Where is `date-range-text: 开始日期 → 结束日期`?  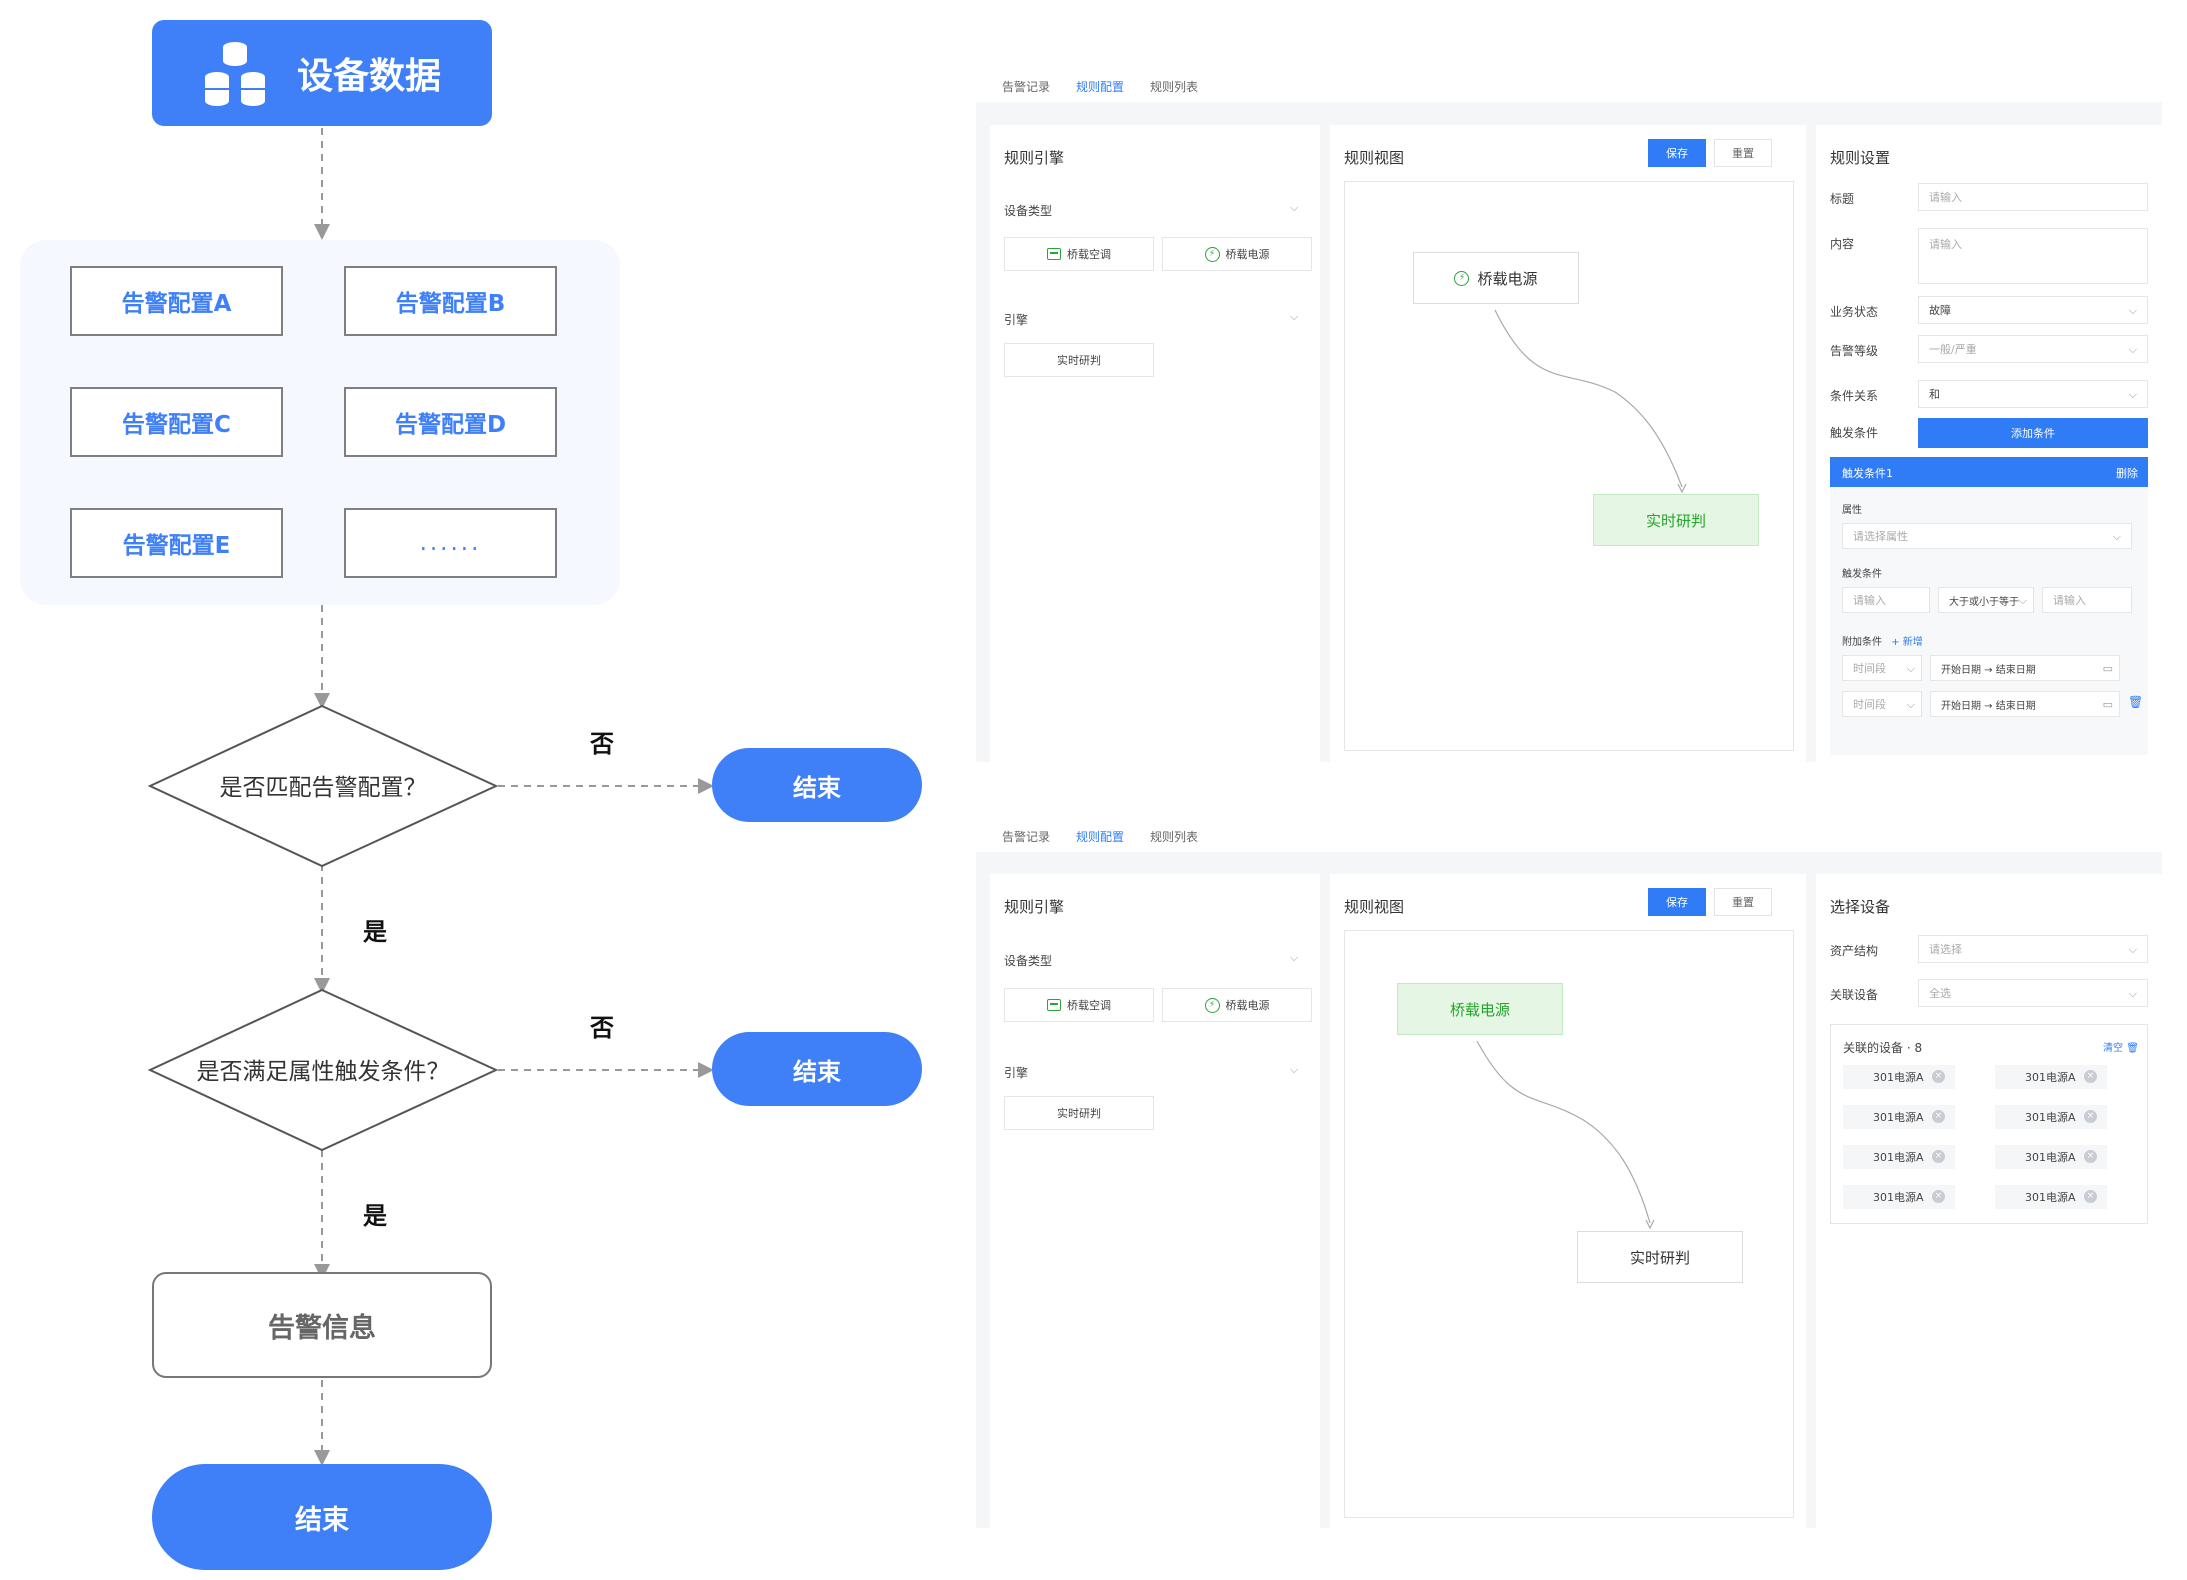
date-range-text: 开始日期 → 结束日期 is located at coordinates (1988, 670).